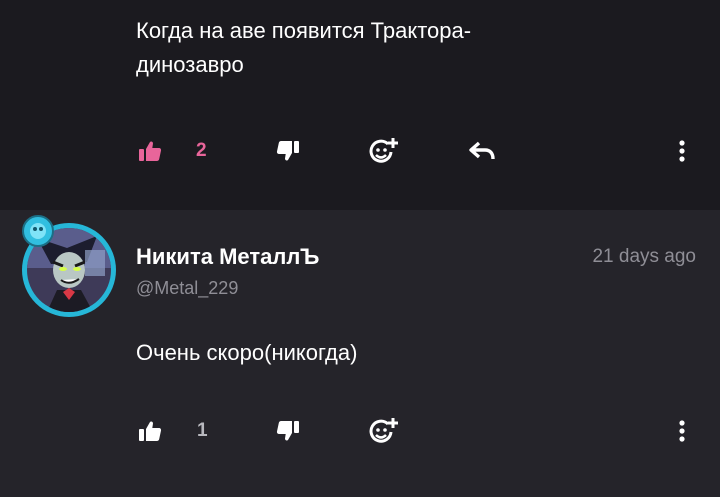 The image size is (720, 497). What do you see at coordinates (360, 431) in the screenshot?
I see `comment-2-actions: 1` at bounding box center [360, 431].